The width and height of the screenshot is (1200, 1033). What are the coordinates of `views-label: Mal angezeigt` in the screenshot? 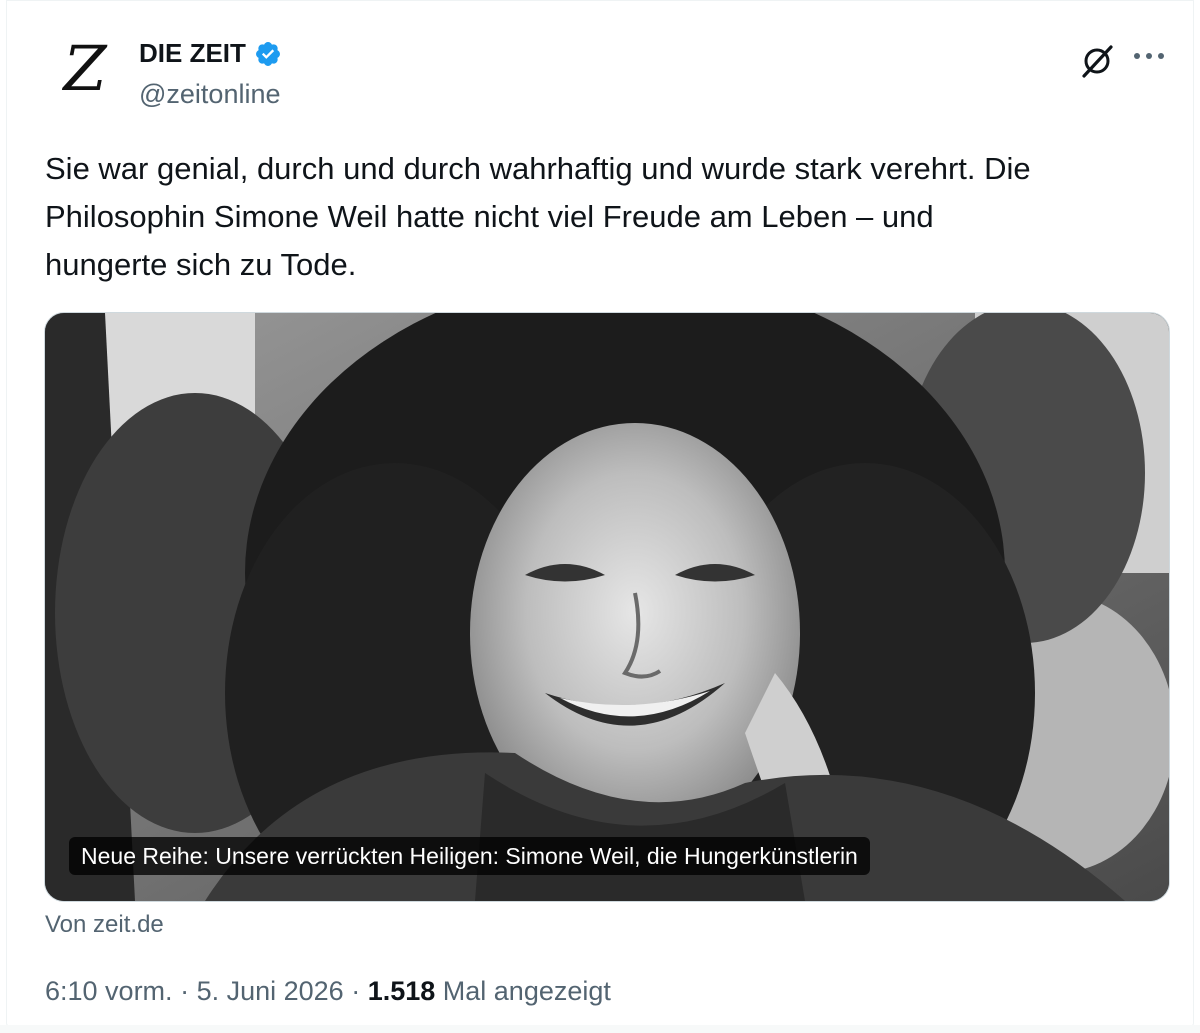 It's located at (526, 991).